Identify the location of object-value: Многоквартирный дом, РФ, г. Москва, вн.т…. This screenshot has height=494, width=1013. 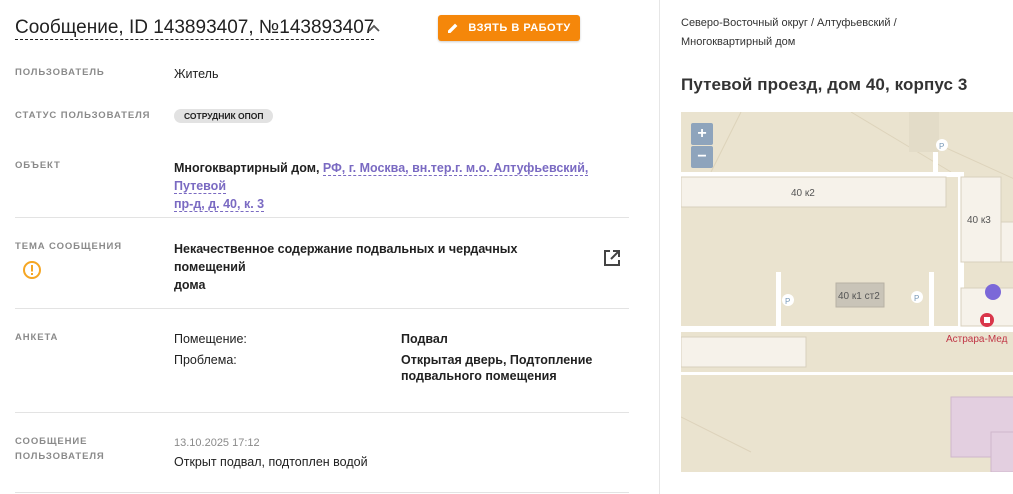
(399, 186).